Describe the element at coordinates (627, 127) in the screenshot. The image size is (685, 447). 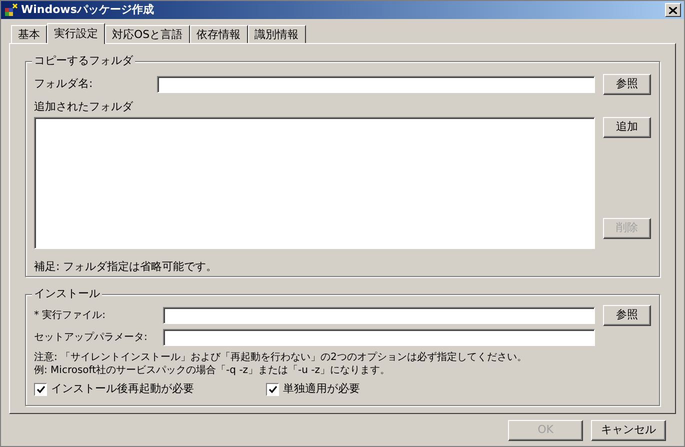
I see `push-button: 追加` at that location.